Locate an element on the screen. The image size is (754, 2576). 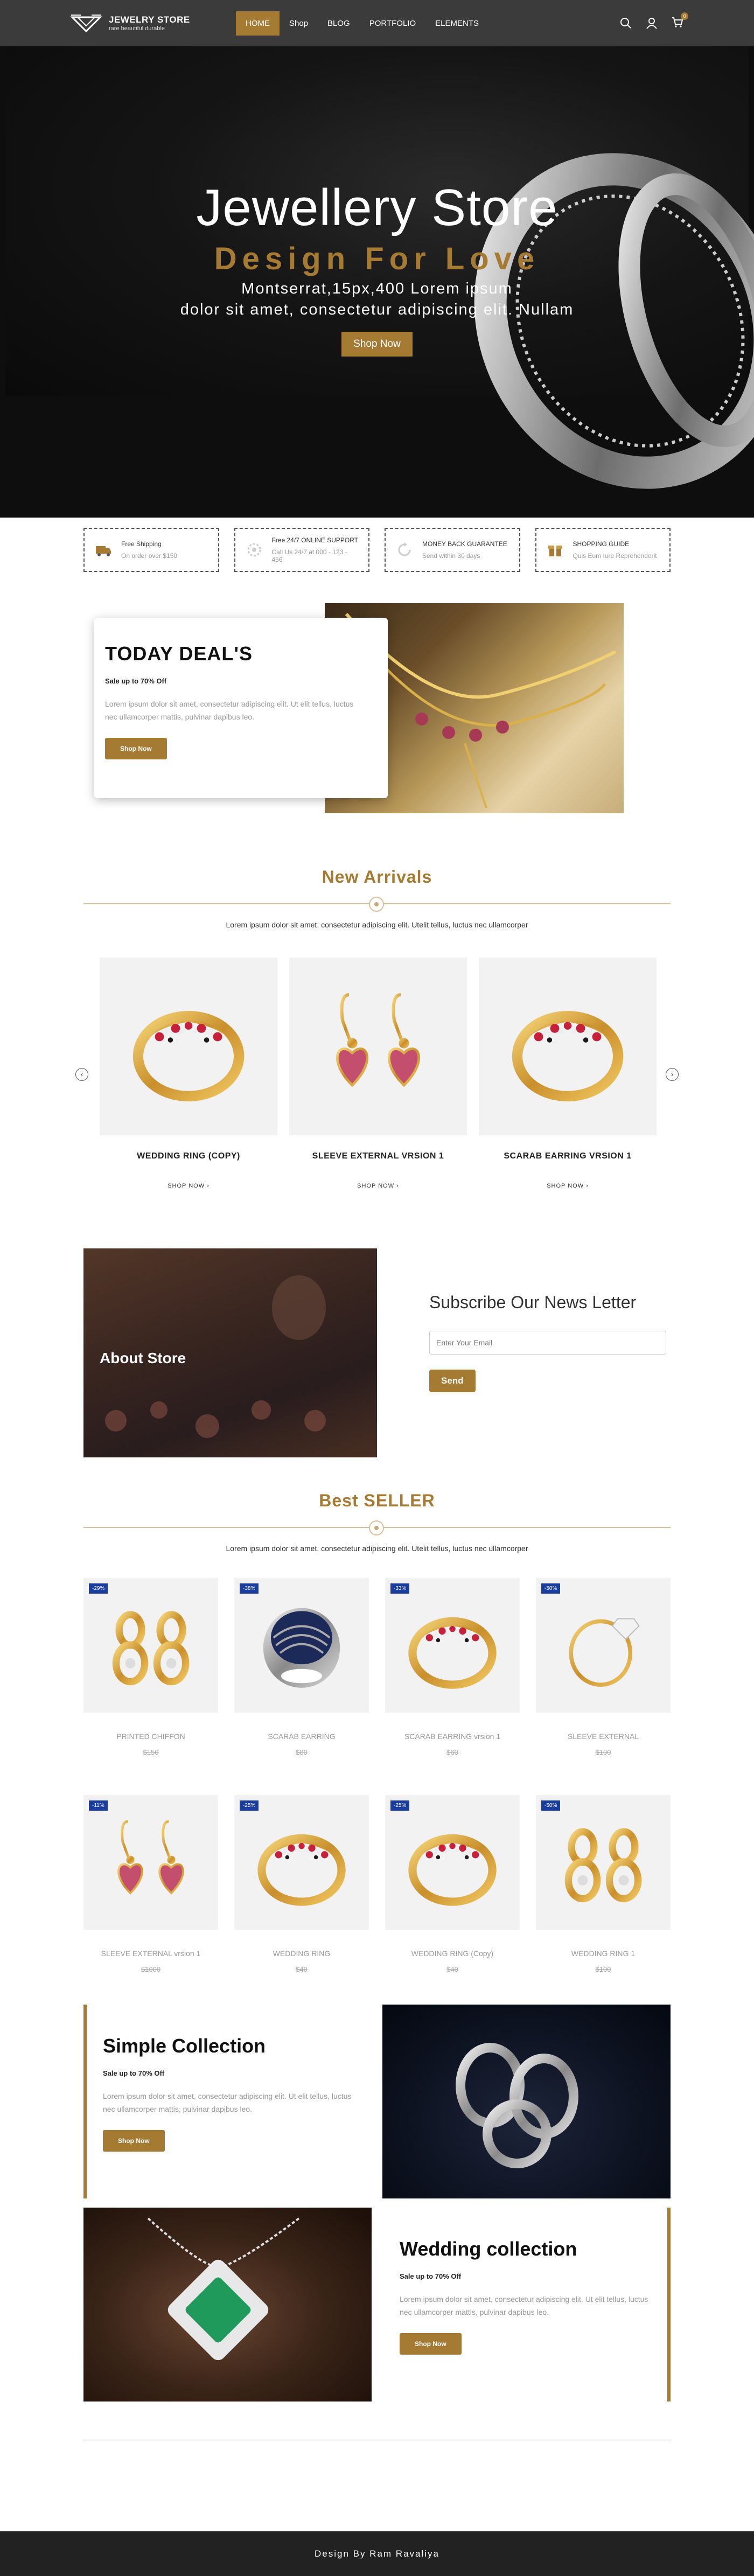
hero-subtitle: Design For Love is located at coordinates (377, 258).